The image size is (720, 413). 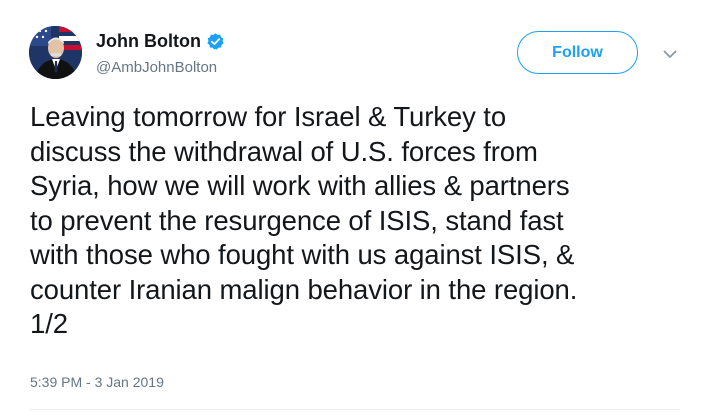 I want to click on avatar-image, so click(x=55, y=52).